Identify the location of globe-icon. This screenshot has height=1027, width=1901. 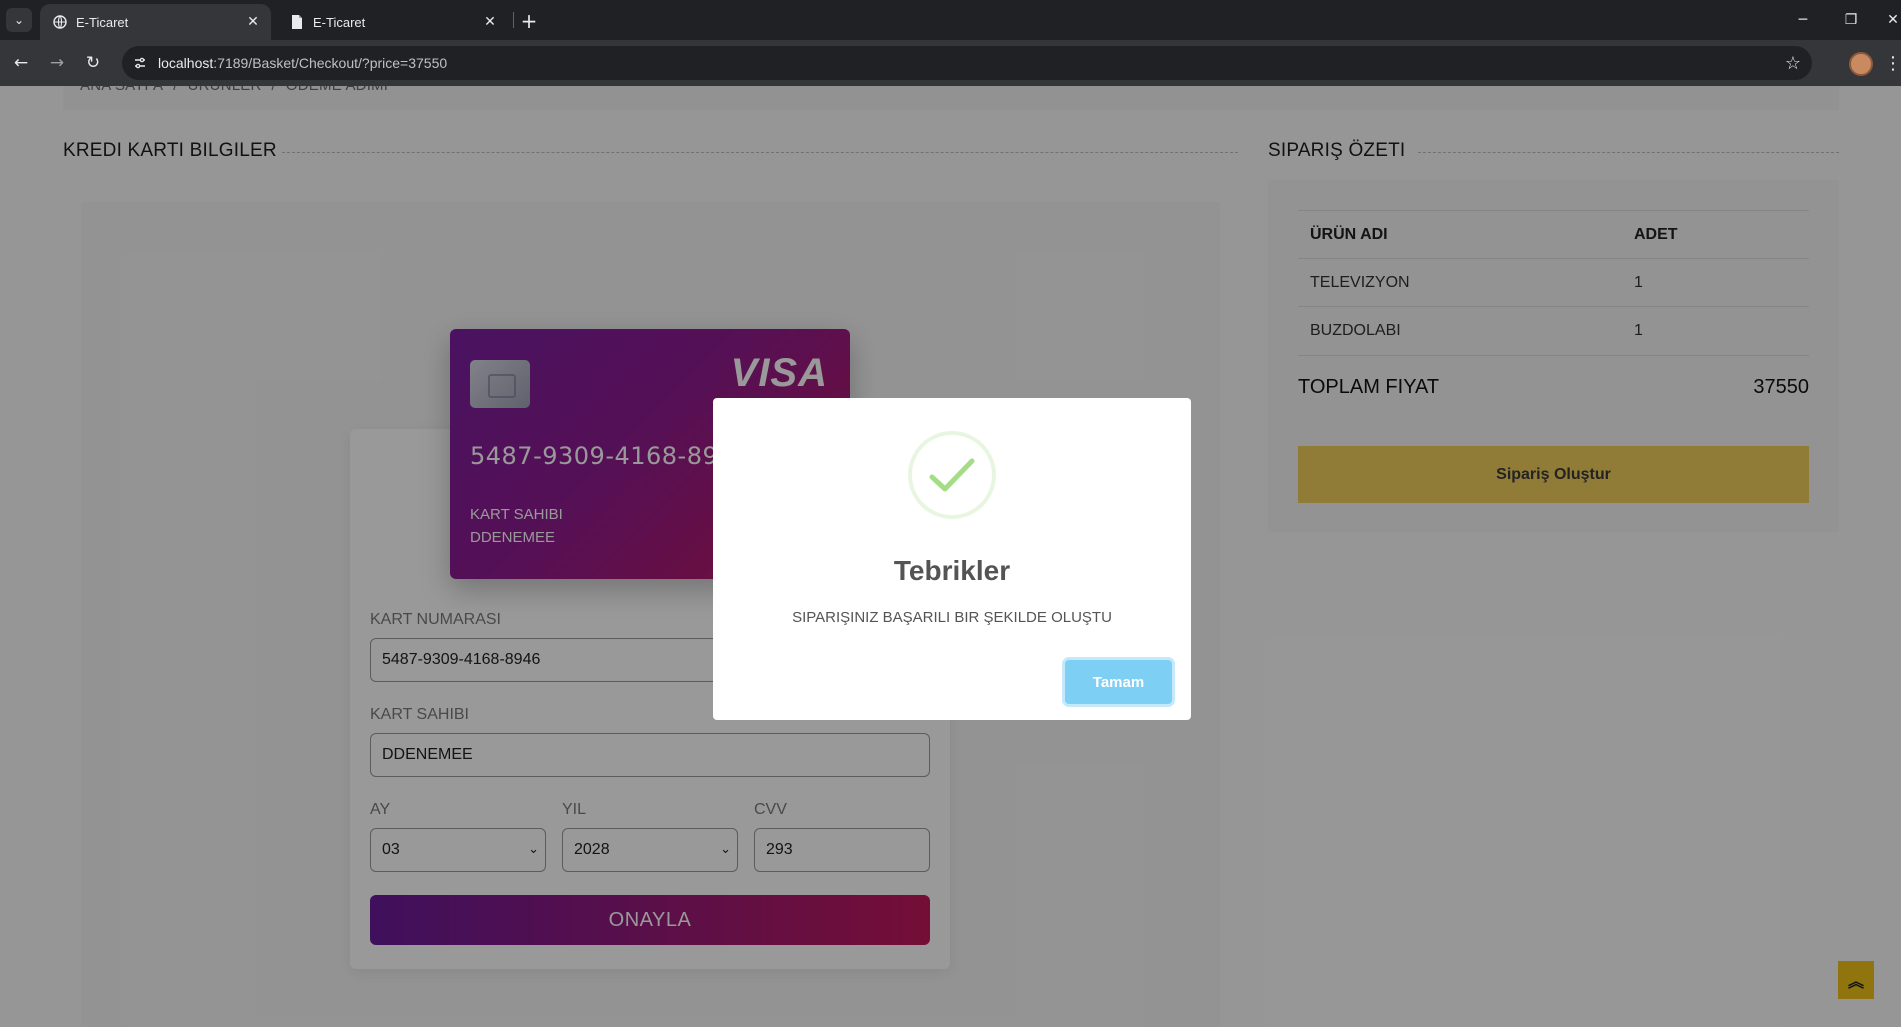
(60, 22).